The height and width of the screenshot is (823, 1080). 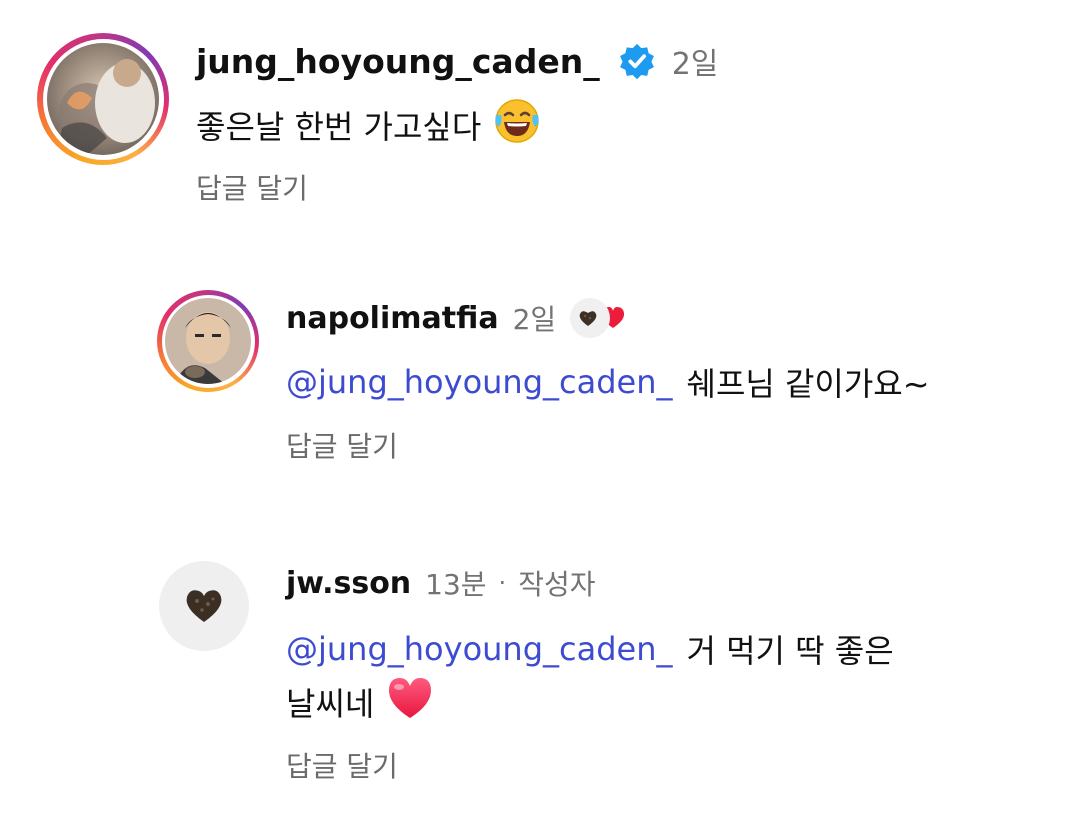 I want to click on comment-text-line2: 날씨네, so click(x=360, y=702).